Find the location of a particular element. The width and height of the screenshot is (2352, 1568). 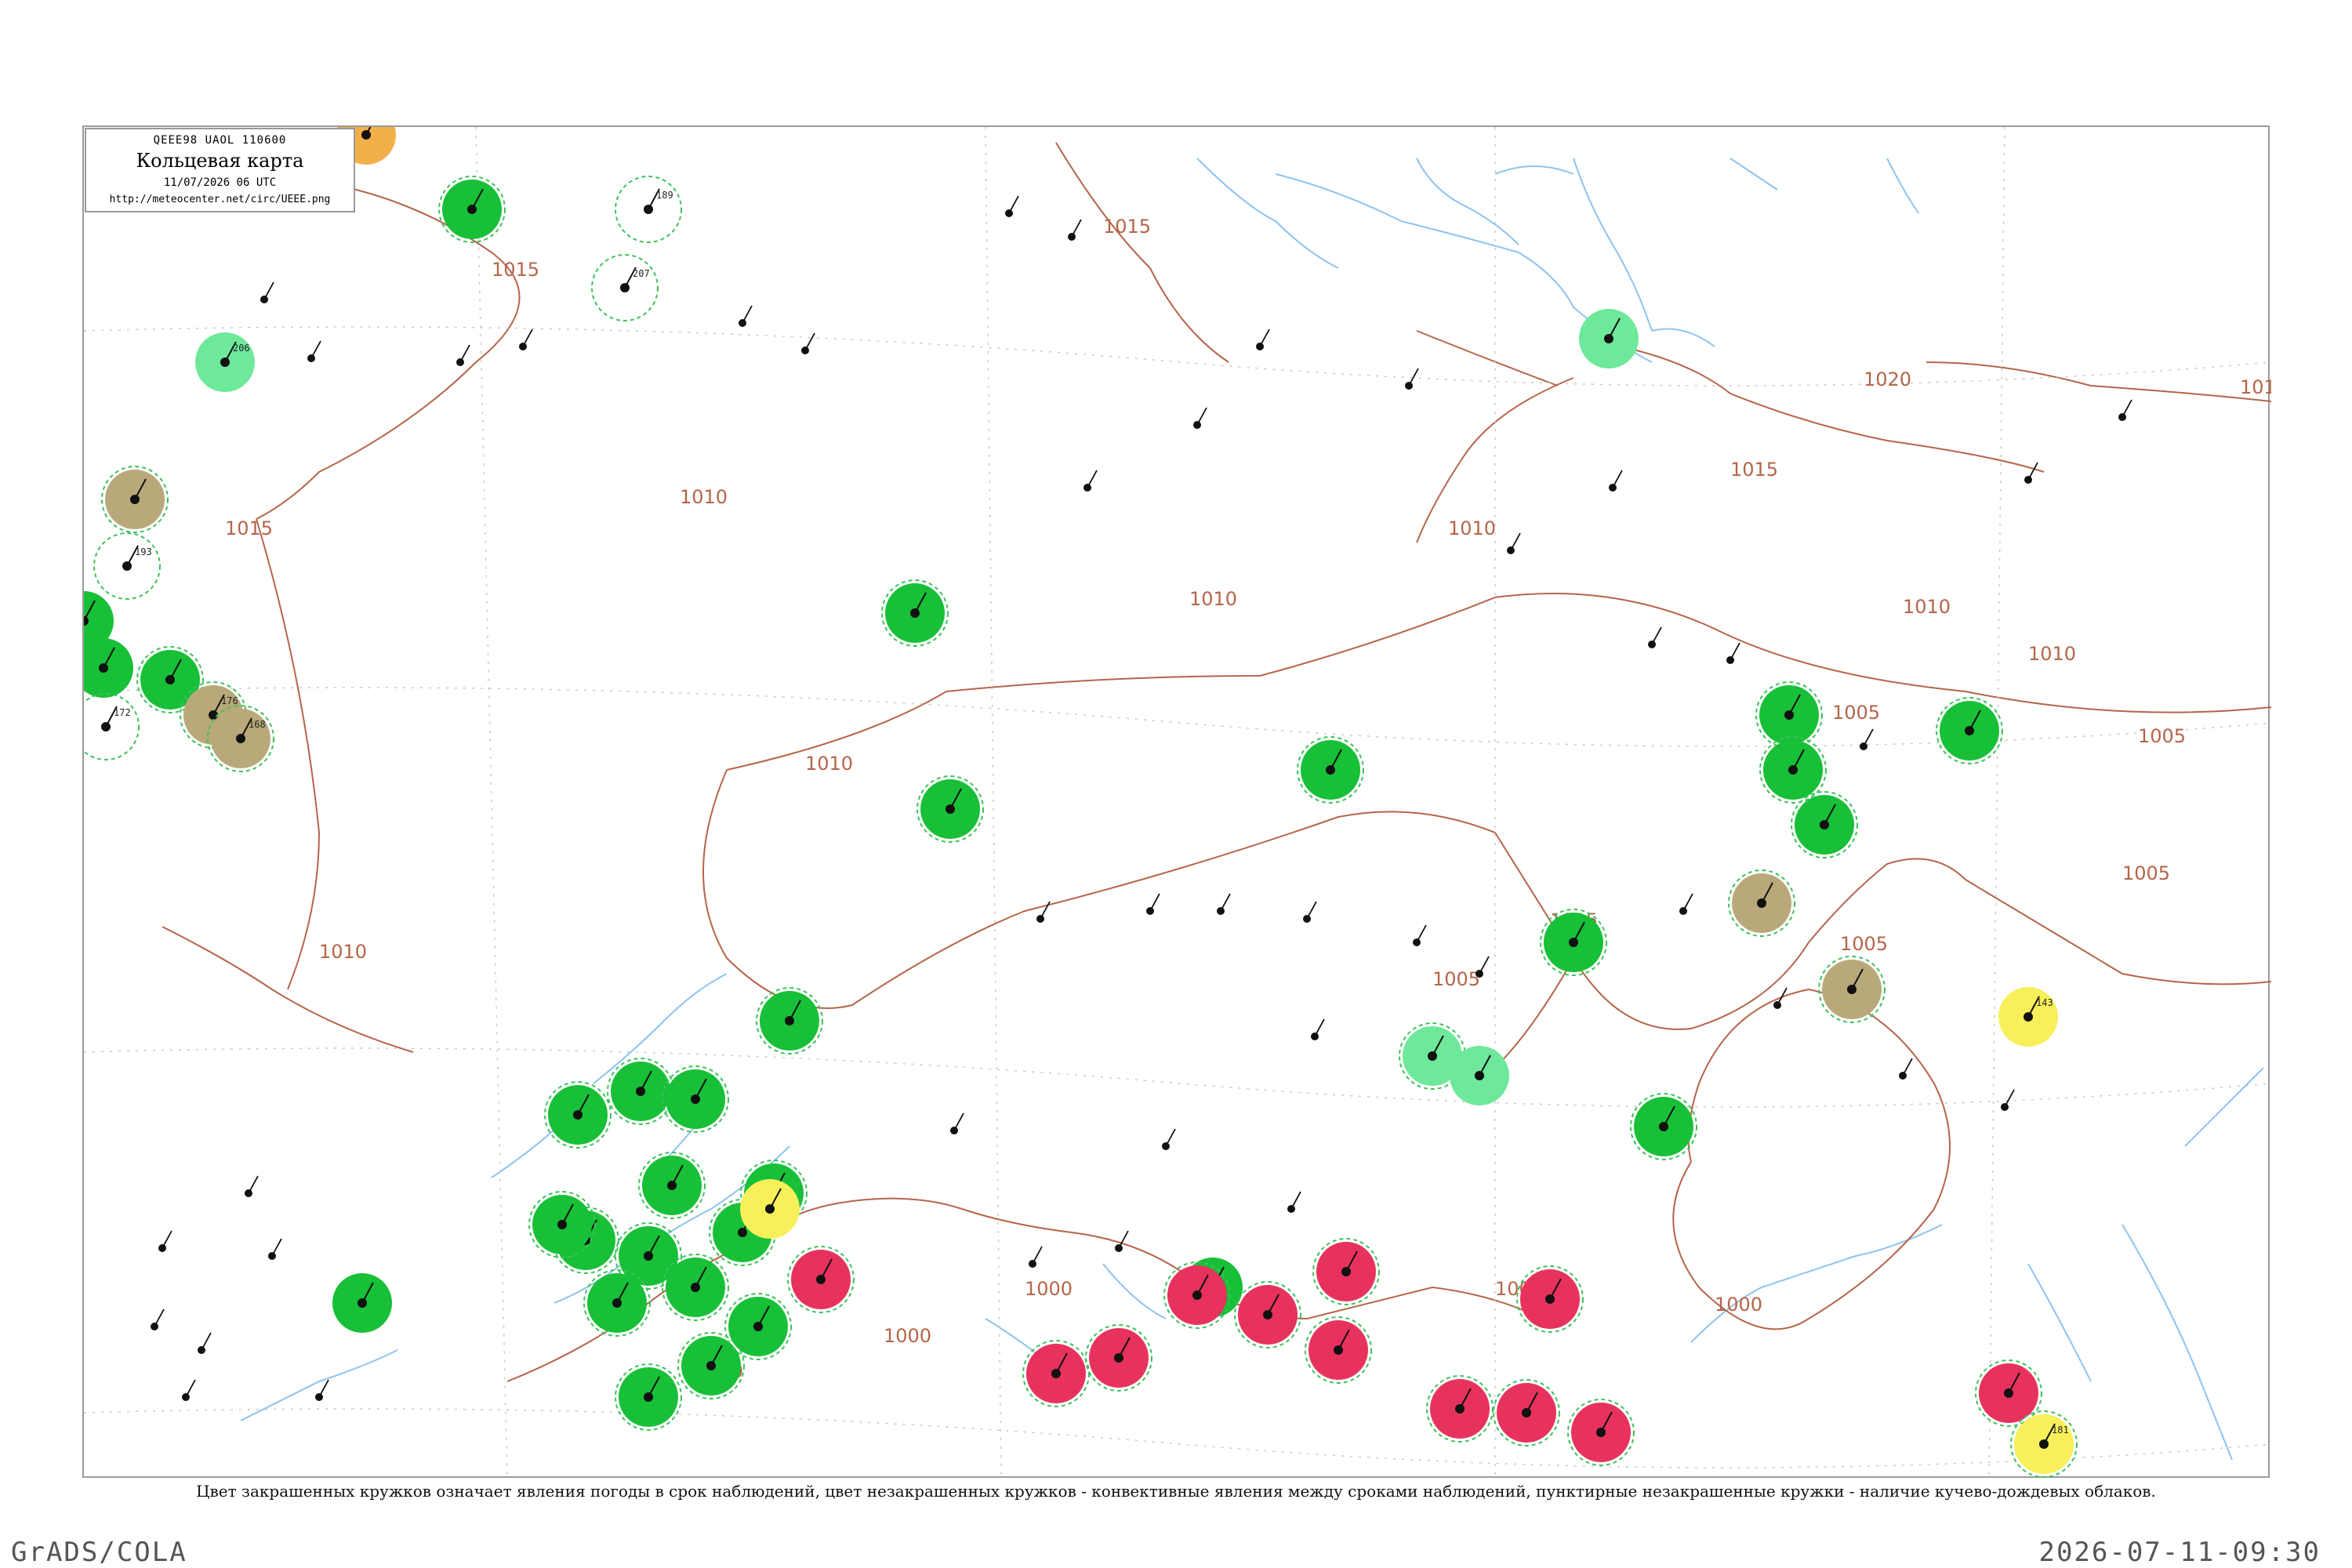

legend-title: Кольцевая карта is located at coordinates (220, 161).